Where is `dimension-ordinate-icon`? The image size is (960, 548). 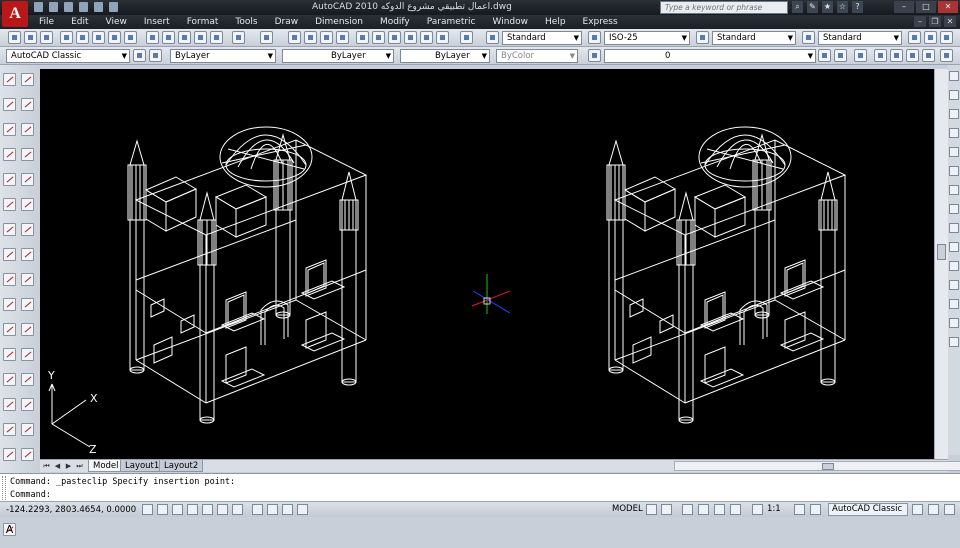
dimension-ordinate-icon is located at coordinates (954, 133).